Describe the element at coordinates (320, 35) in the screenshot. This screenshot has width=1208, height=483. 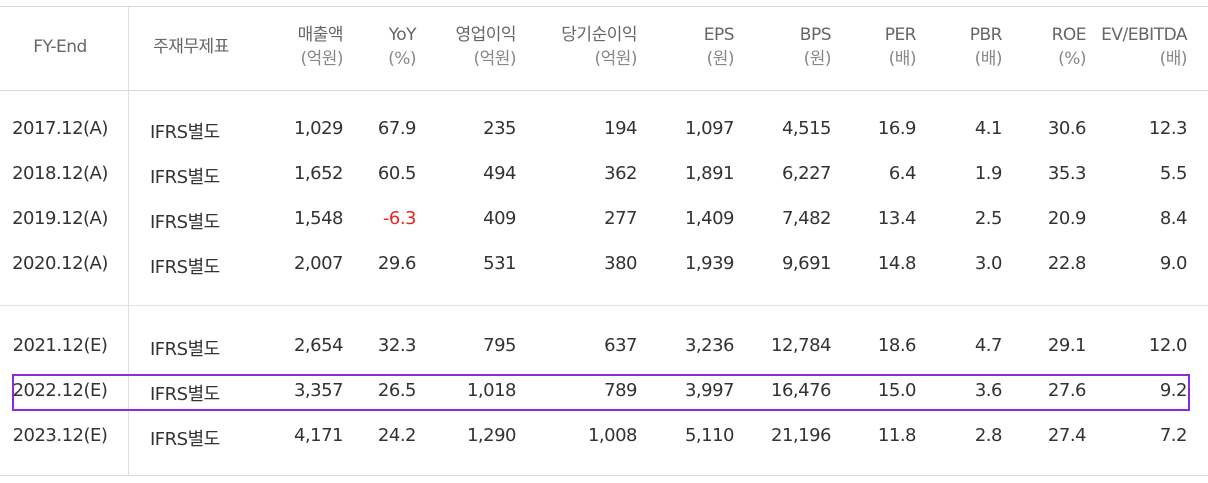
I see `column-header-label: 매출액` at that location.